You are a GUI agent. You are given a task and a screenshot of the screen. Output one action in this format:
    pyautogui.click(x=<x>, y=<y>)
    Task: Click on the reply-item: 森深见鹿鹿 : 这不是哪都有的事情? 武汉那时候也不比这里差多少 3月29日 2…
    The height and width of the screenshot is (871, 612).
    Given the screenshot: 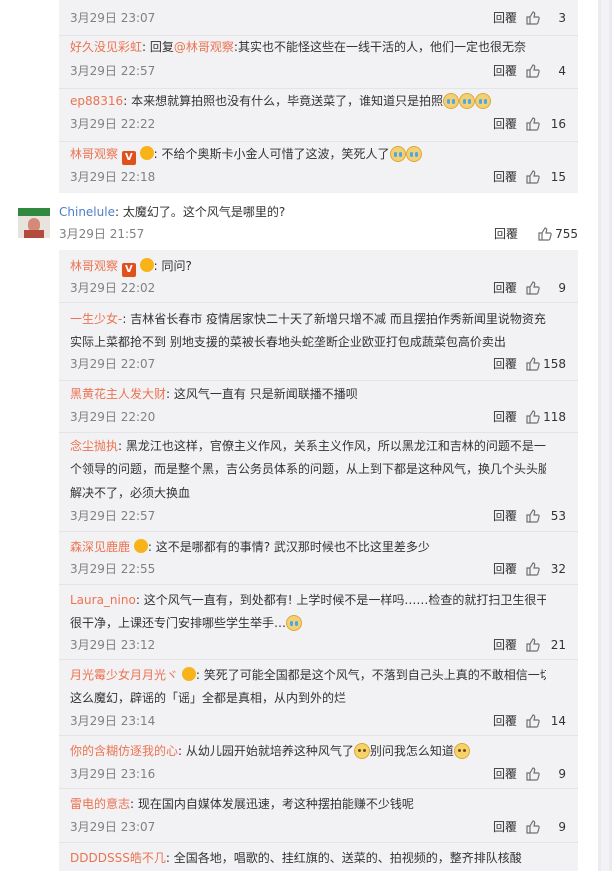 What is the action you would take?
    pyautogui.click(x=318, y=558)
    